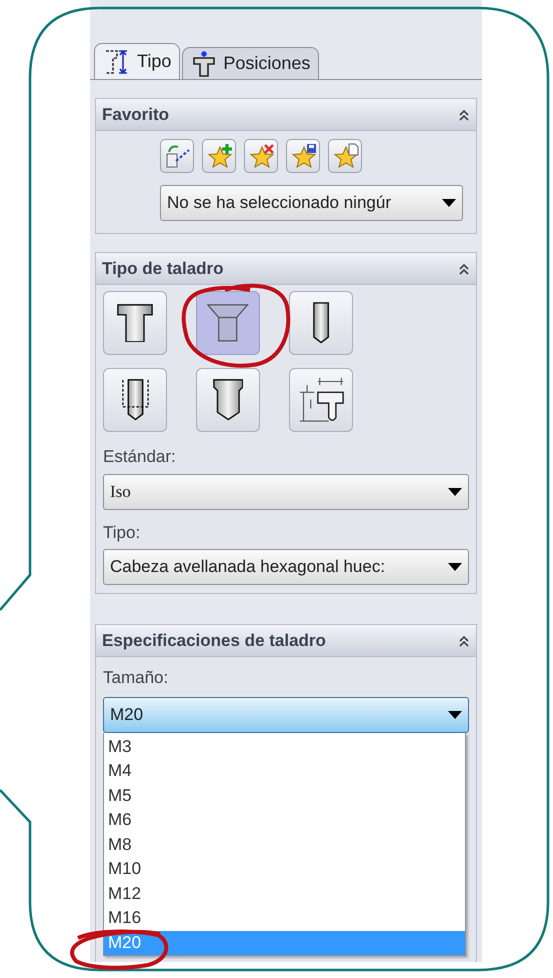  What do you see at coordinates (140, 457) in the screenshot?
I see `field-label: Estándar:` at bounding box center [140, 457].